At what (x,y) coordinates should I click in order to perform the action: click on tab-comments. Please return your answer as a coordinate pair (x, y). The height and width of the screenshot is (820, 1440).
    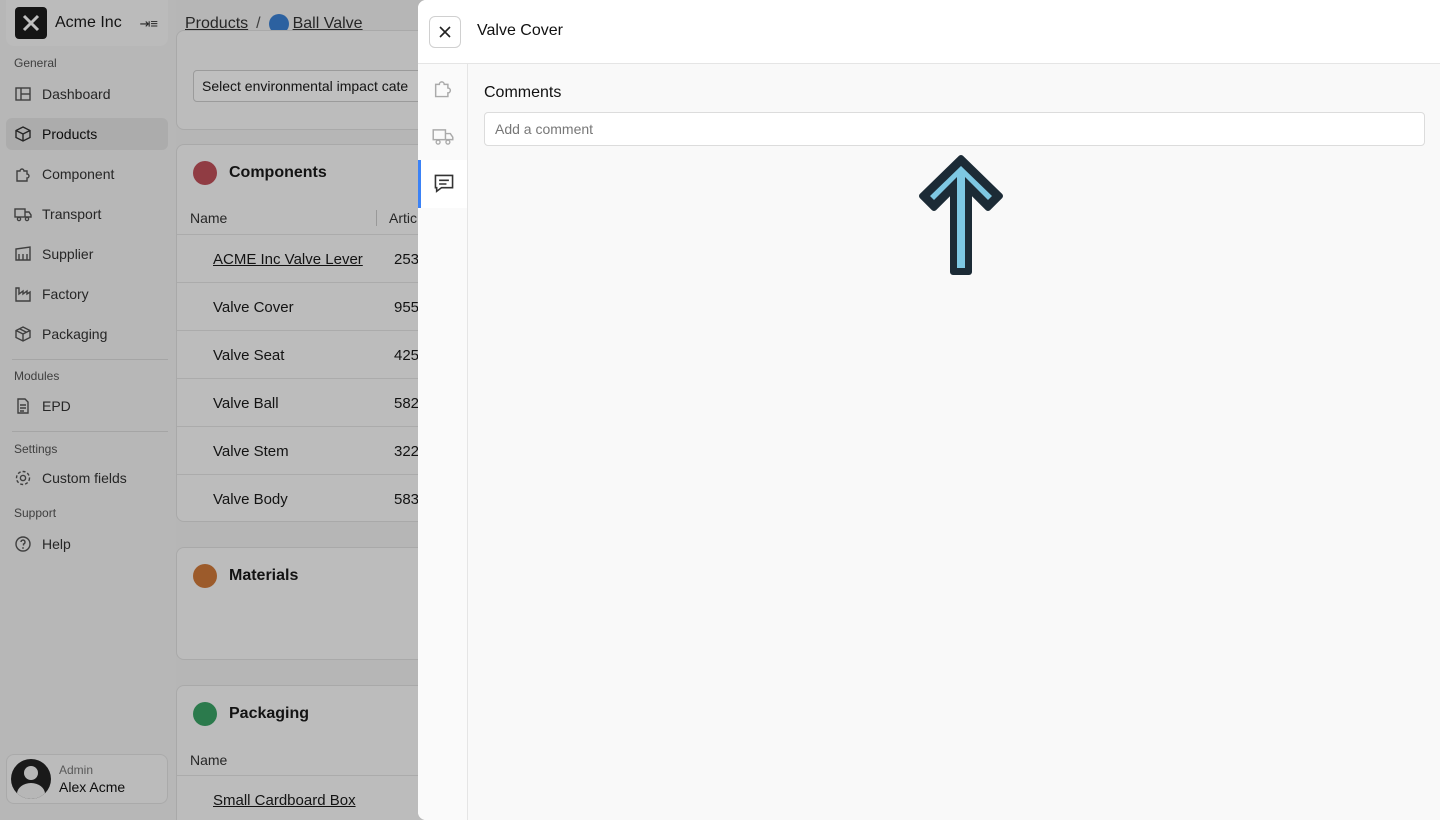
    Looking at the image, I should click on (442, 184).